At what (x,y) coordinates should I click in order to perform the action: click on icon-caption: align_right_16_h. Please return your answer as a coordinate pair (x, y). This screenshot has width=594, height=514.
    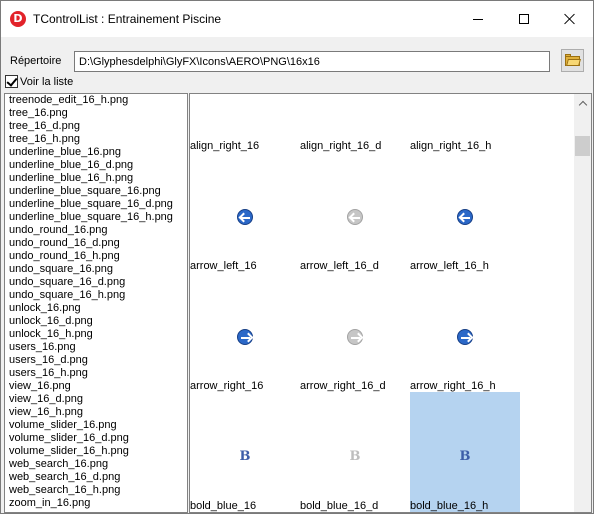
    Looking at the image, I should click on (451, 146).